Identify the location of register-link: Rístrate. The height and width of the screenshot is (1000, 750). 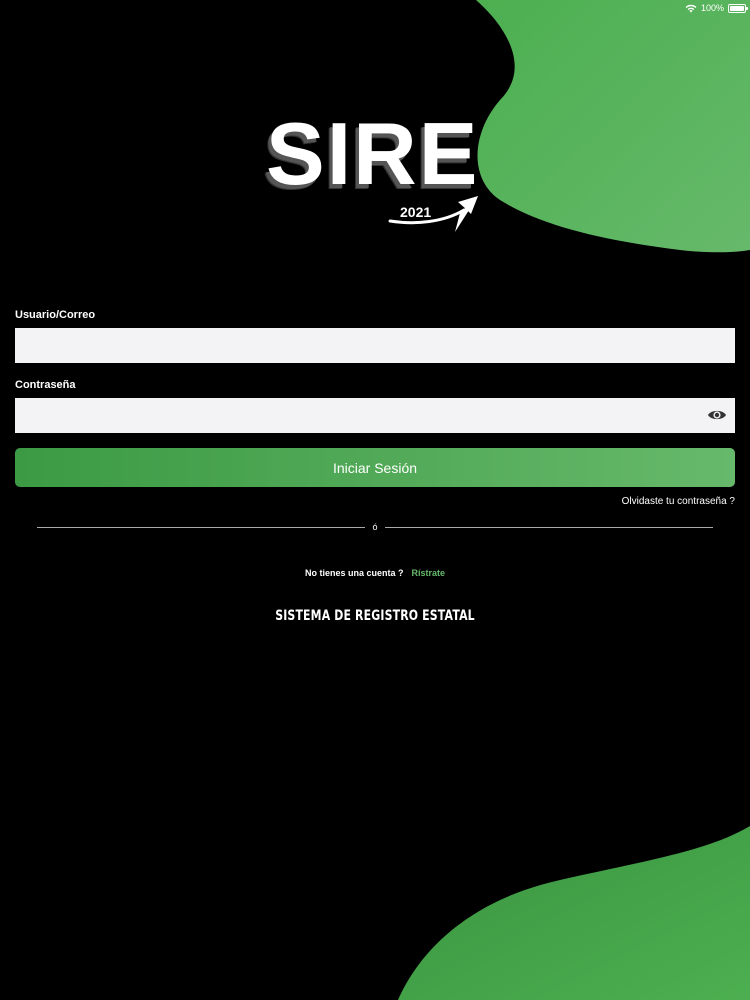
(429, 573).